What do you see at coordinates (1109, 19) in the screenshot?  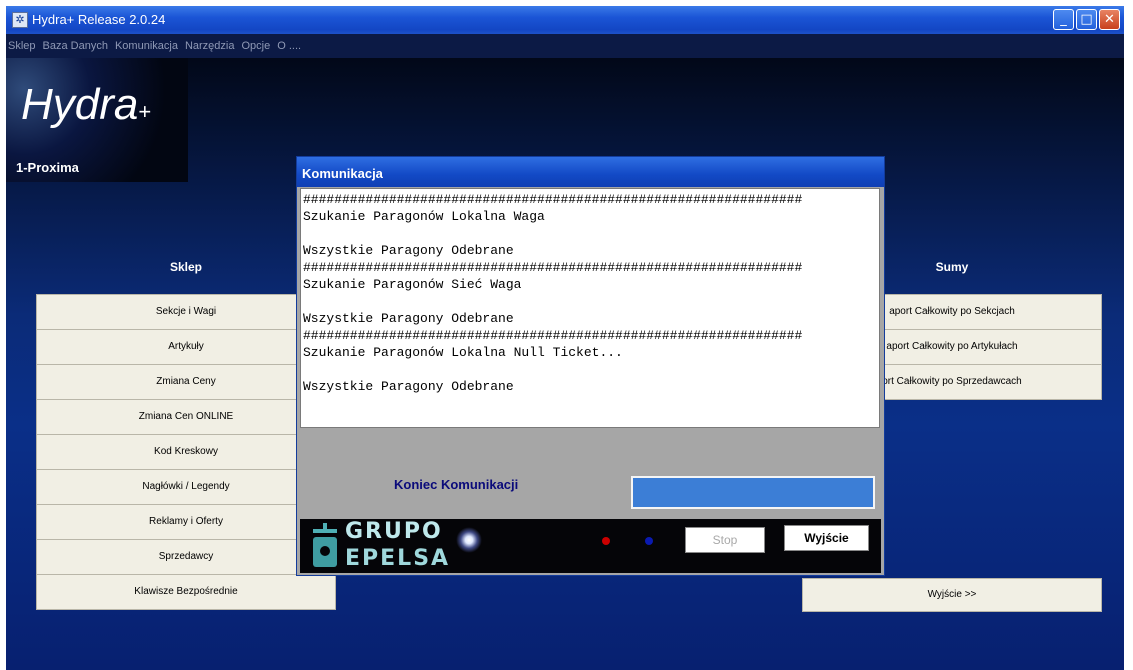 I see `close-button: ✕` at bounding box center [1109, 19].